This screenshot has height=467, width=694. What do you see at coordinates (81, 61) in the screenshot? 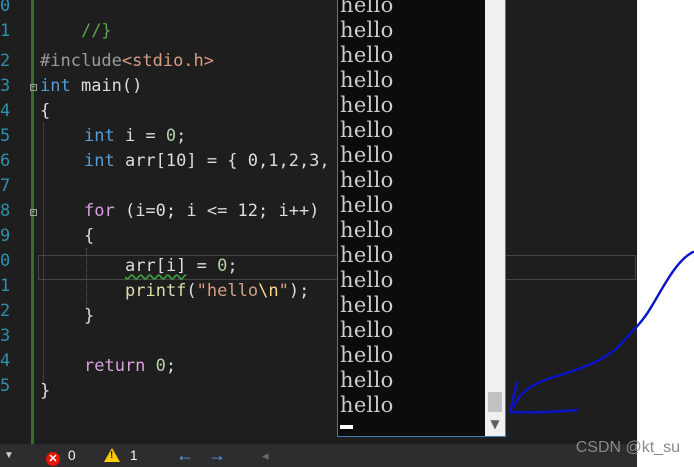
I see `preprocessor-token: #include` at bounding box center [81, 61].